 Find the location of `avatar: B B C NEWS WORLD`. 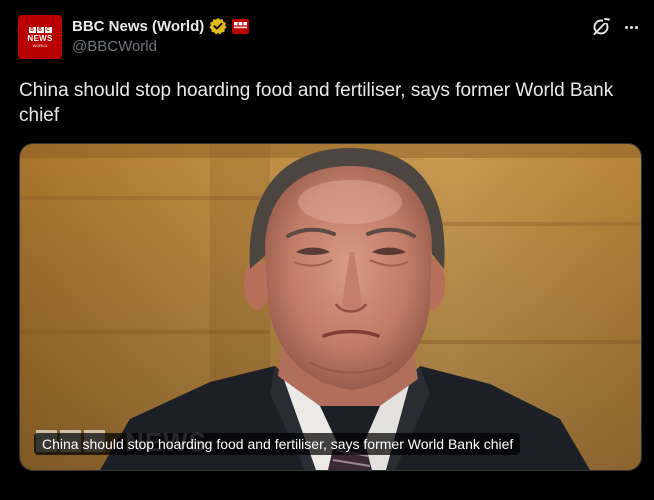

avatar: B B C NEWS WORLD is located at coordinates (40, 37).